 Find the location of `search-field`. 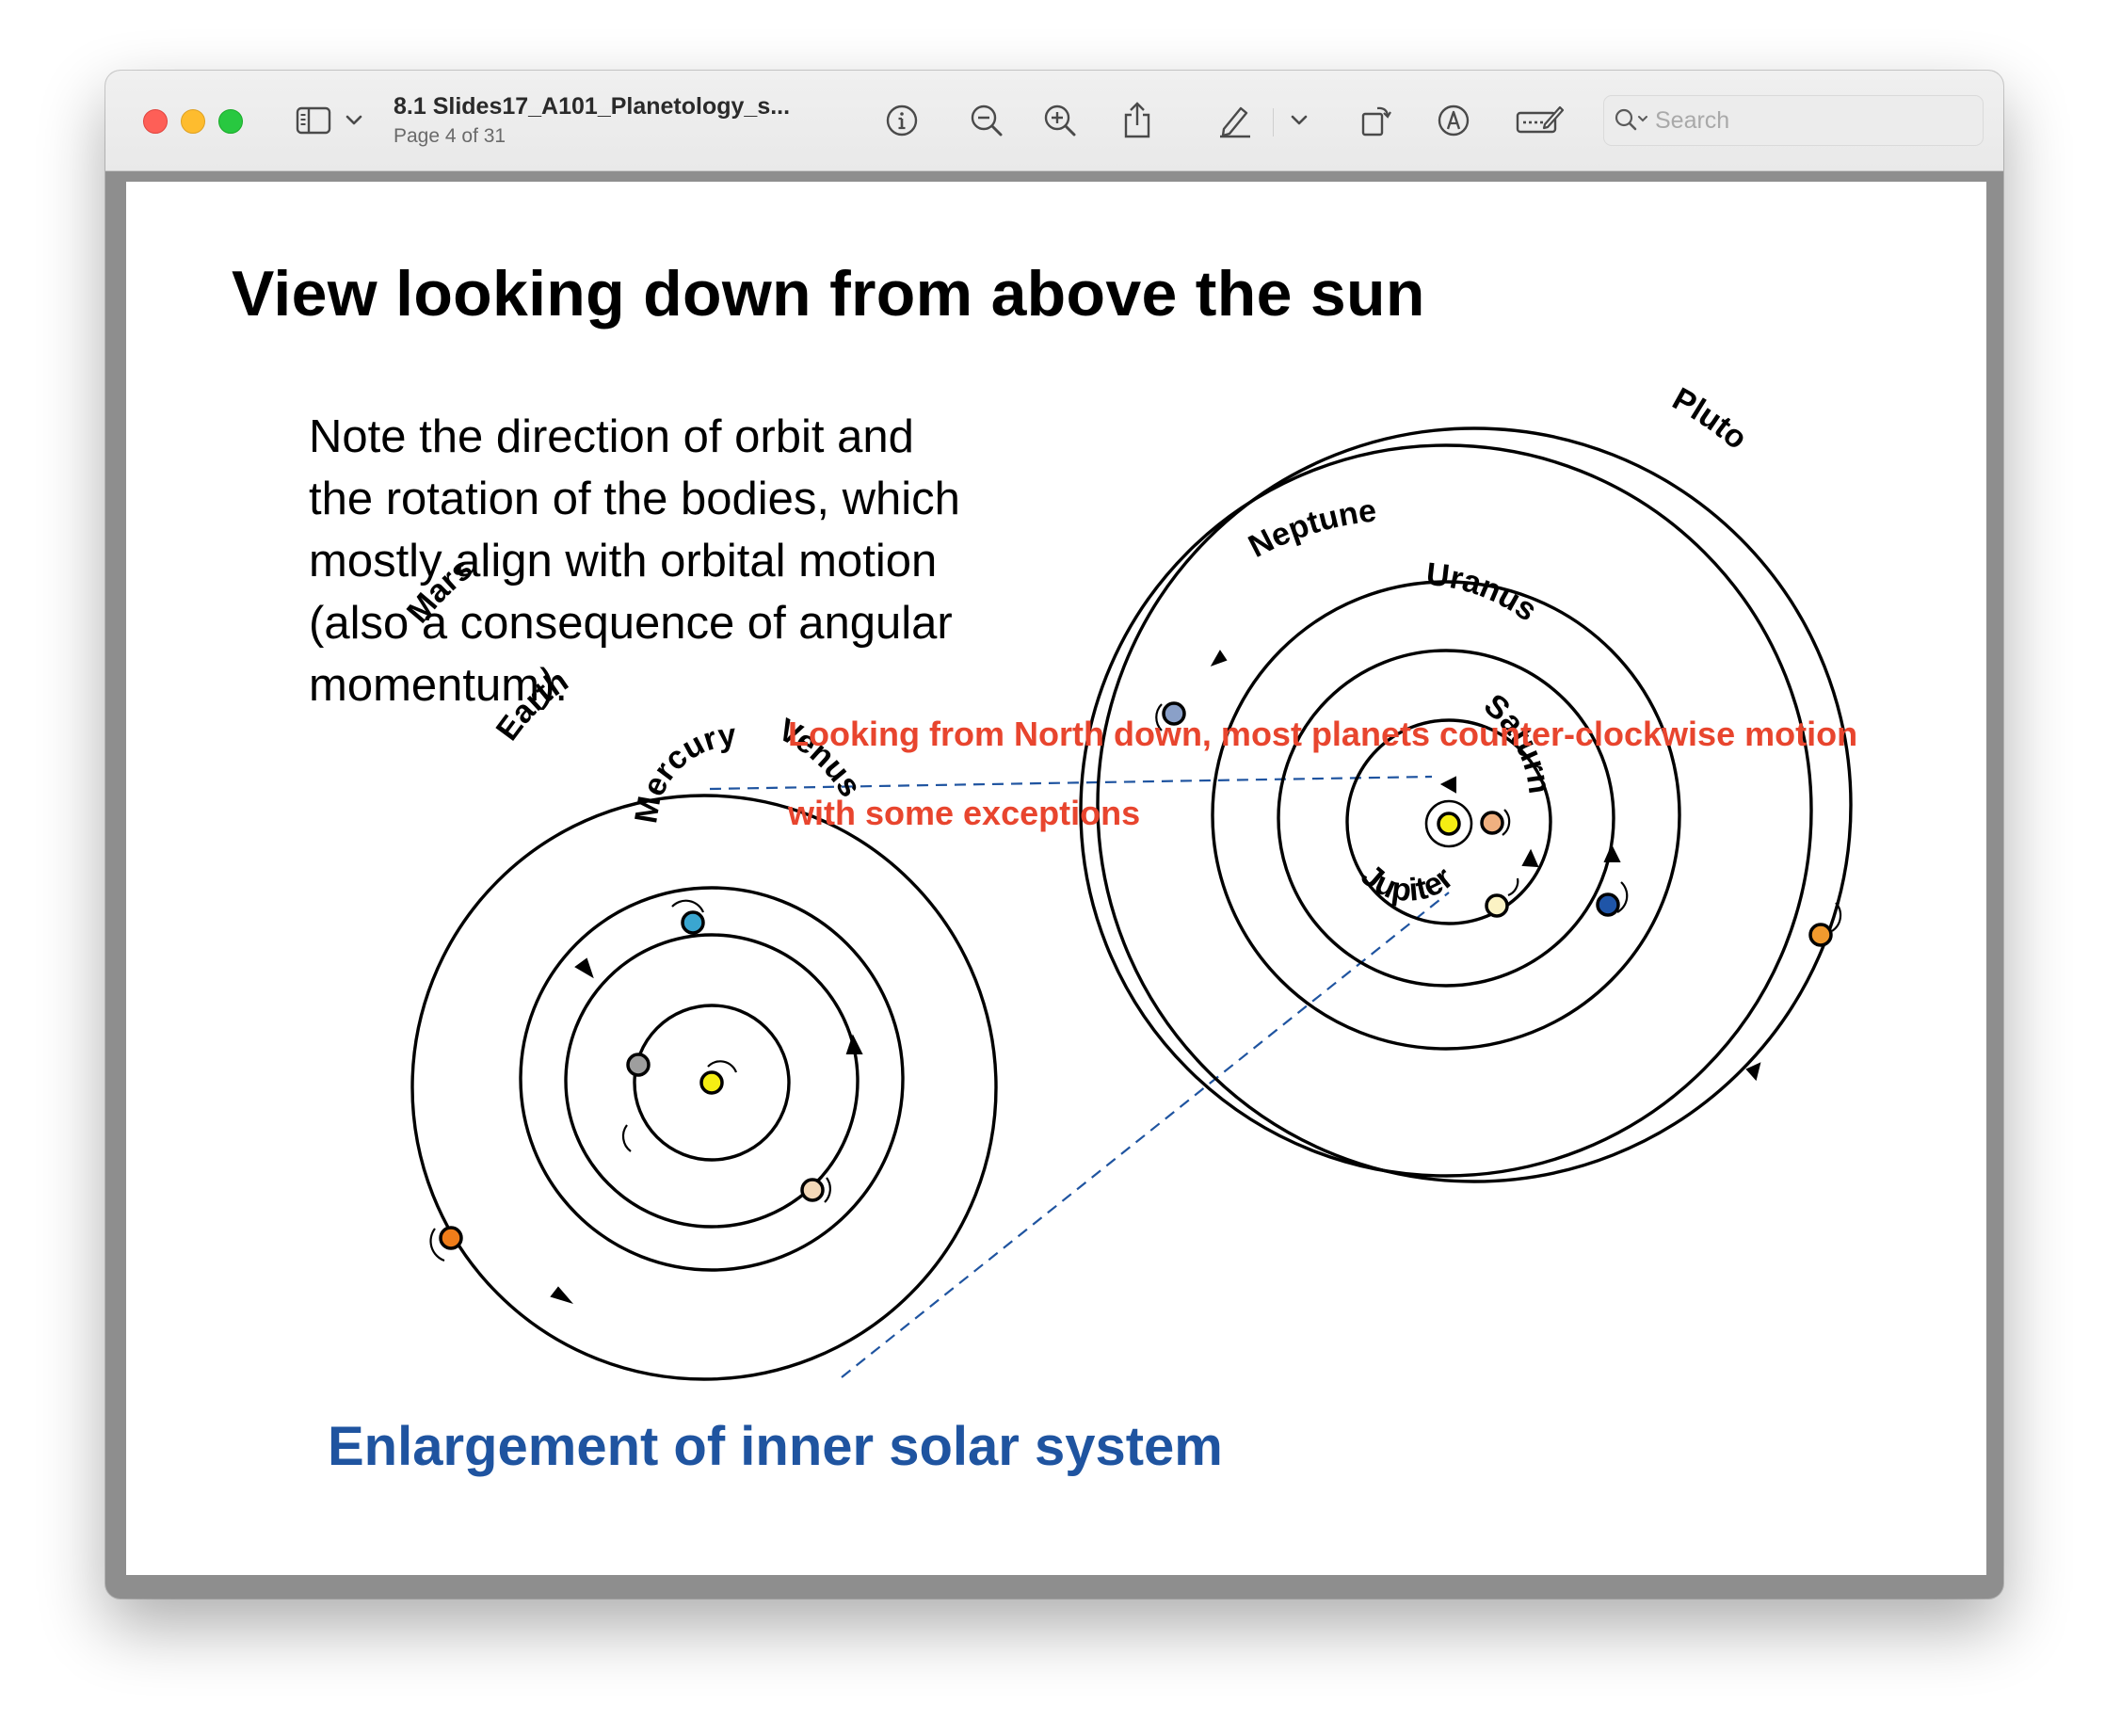

search-field is located at coordinates (1793, 121).